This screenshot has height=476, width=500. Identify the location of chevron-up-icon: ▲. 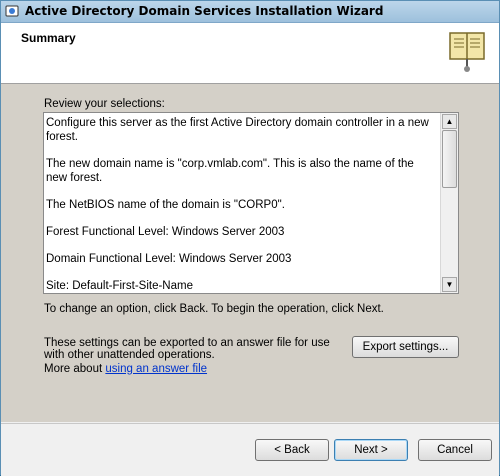
(449, 121).